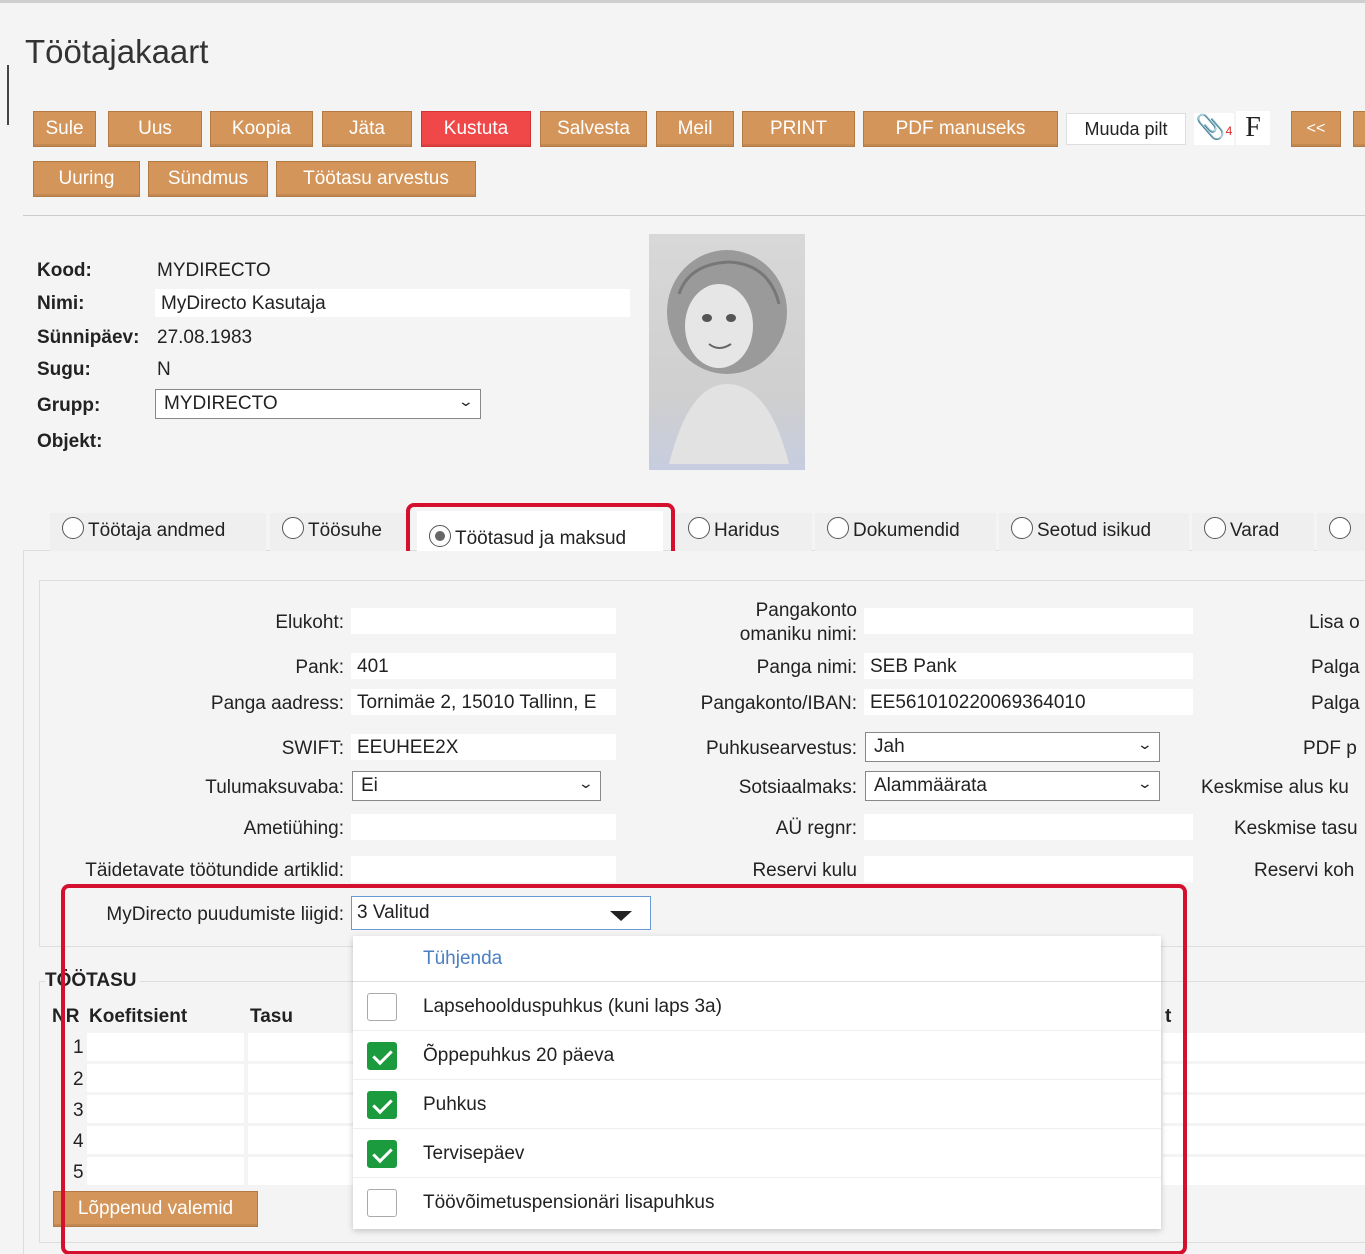 This screenshot has width=1365, height=1254. What do you see at coordinates (747, 530) in the screenshot?
I see `tab-label: Haridus` at bounding box center [747, 530].